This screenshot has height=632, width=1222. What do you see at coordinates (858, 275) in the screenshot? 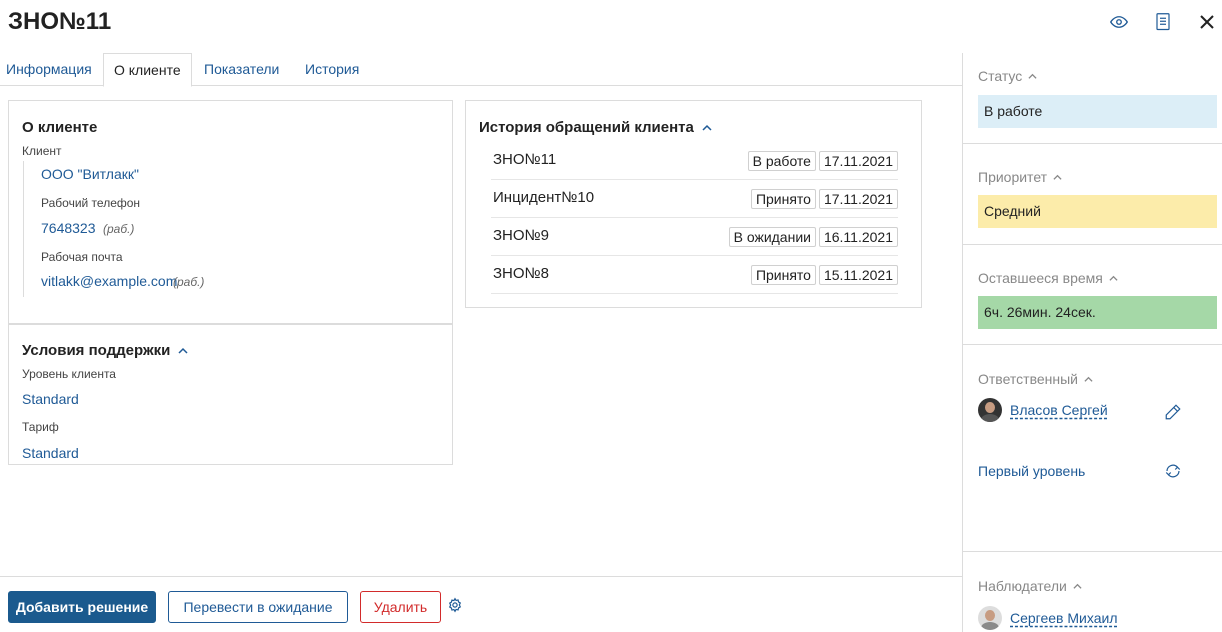
I see `date-badge: 15.11.2021` at bounding box center [858, 275].